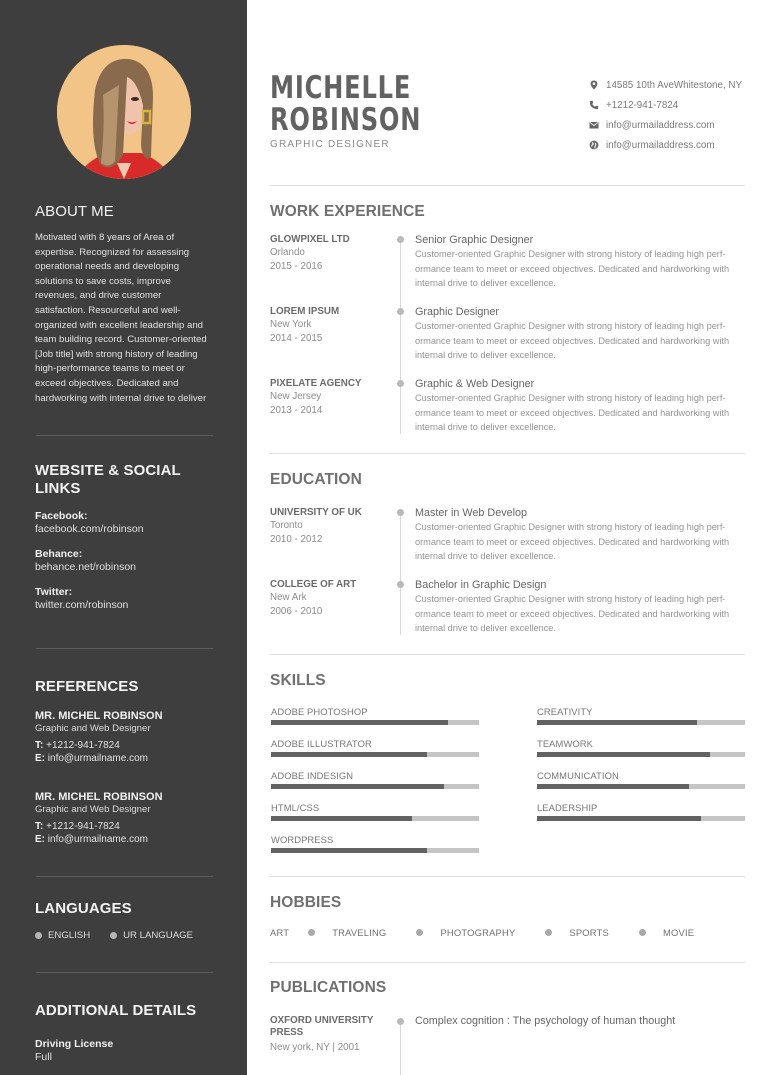 The image size is (768, 1075). Describe the element at coordinates (565, 711) in the screenshot. I see `skill-name: CREATIVITY` at that location.